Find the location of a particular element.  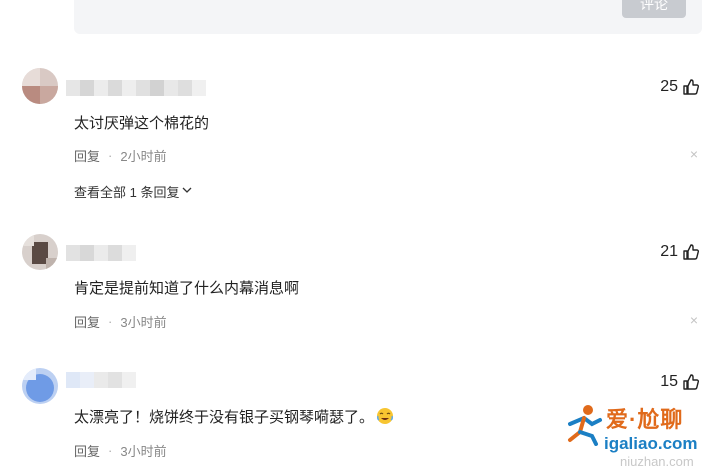

like-count: 21 is located at coordinates (669, 251).